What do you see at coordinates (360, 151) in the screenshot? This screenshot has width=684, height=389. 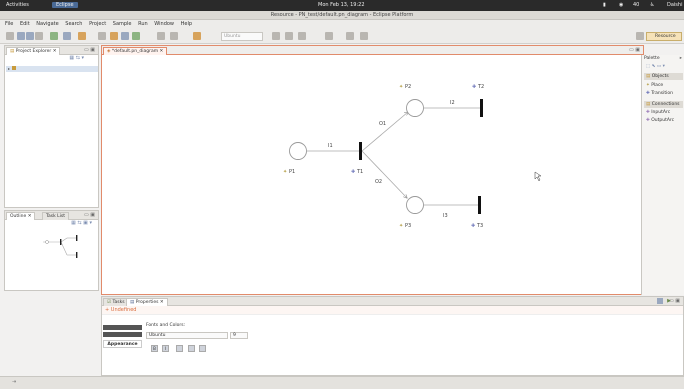 I see `transition-t1` at bounding box center [360, 151].